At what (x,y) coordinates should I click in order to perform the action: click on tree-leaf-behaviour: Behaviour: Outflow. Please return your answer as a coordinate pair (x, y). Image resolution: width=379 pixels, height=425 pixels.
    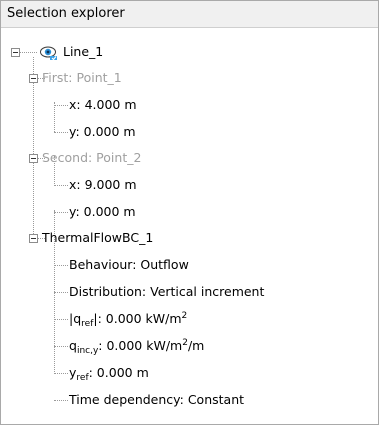
    Looking at the image, I should click on (129, 264).